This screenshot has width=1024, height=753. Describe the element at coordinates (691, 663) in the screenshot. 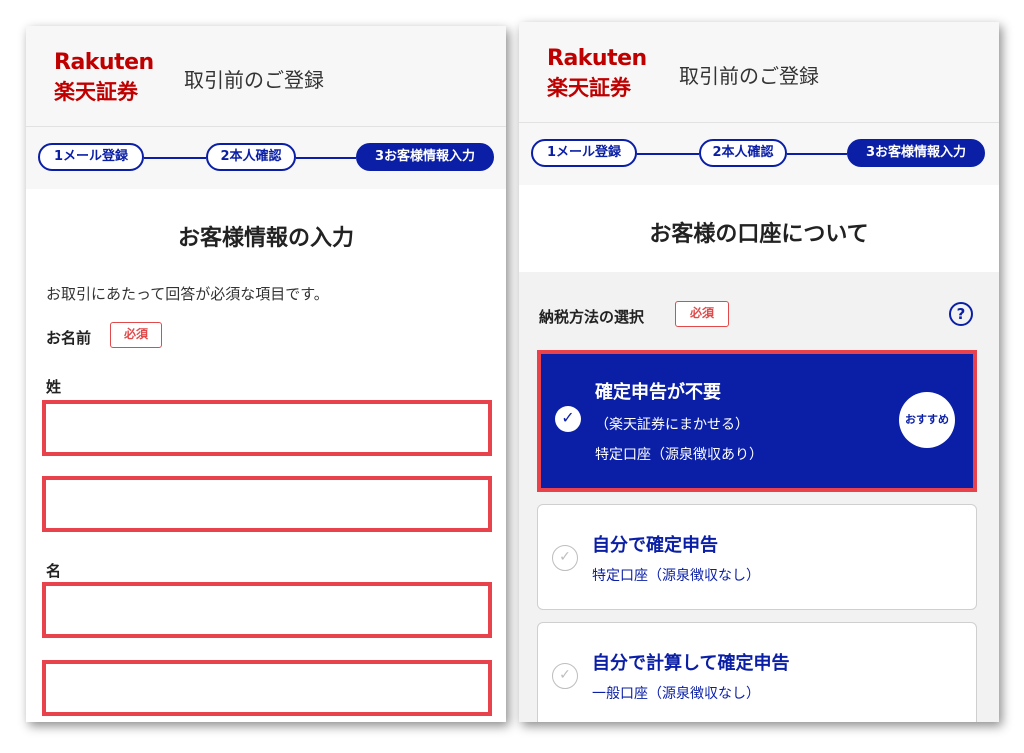

I see `option-title: 自分で計算して確定申告` at that location.